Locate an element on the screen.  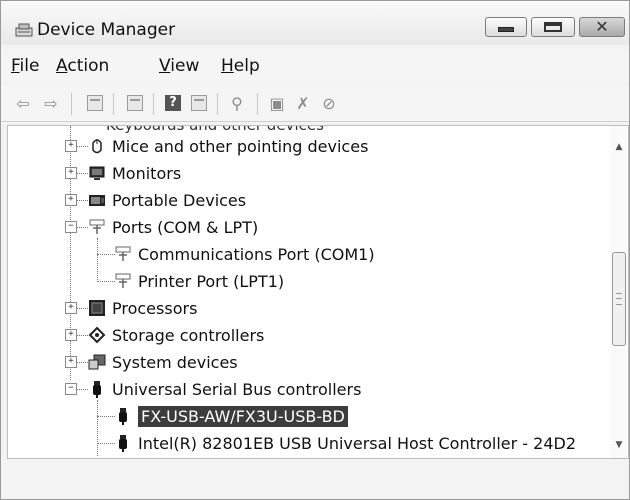
scroll-up-icon: ▲ is located at coordinates (619, 147).